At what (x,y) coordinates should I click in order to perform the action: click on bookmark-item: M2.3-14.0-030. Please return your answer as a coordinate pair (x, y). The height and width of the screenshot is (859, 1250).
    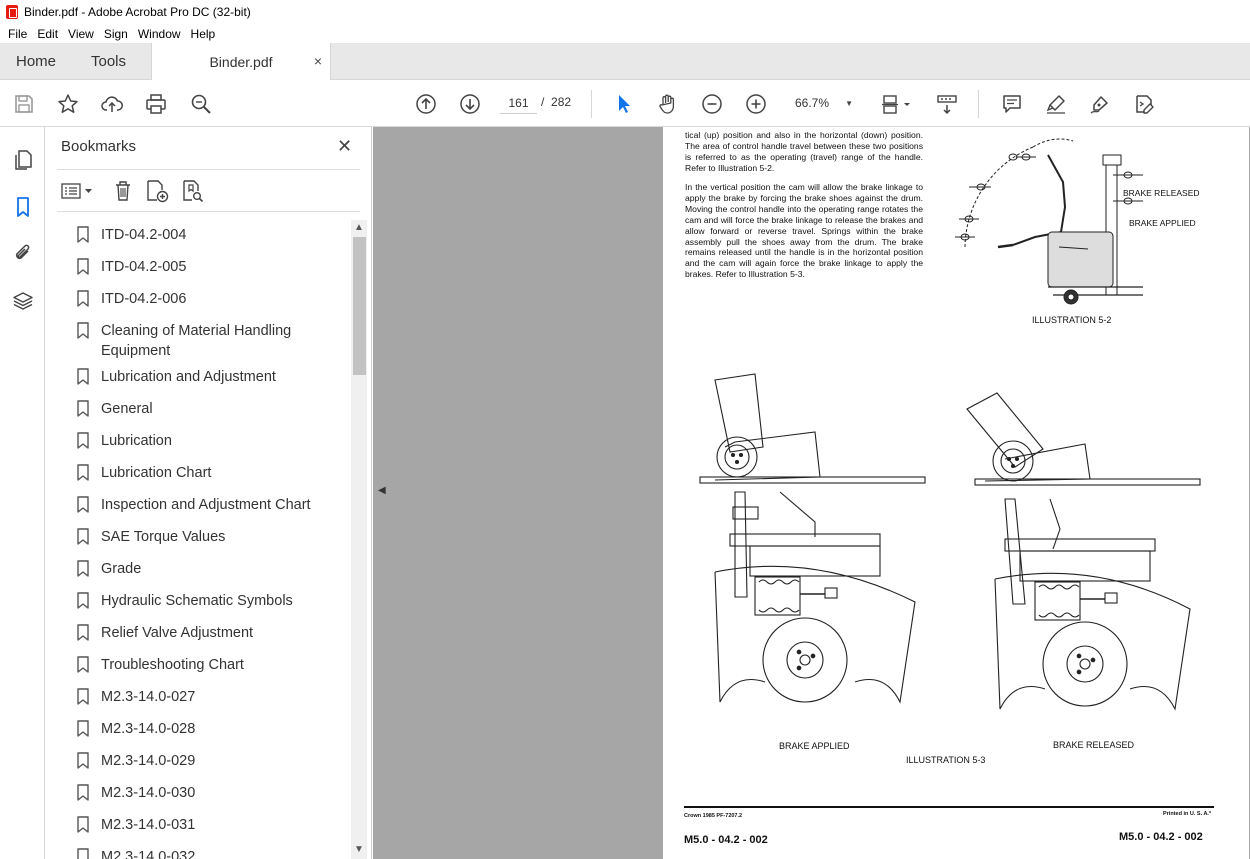
    Looking at the image, I should click on (212, 793).